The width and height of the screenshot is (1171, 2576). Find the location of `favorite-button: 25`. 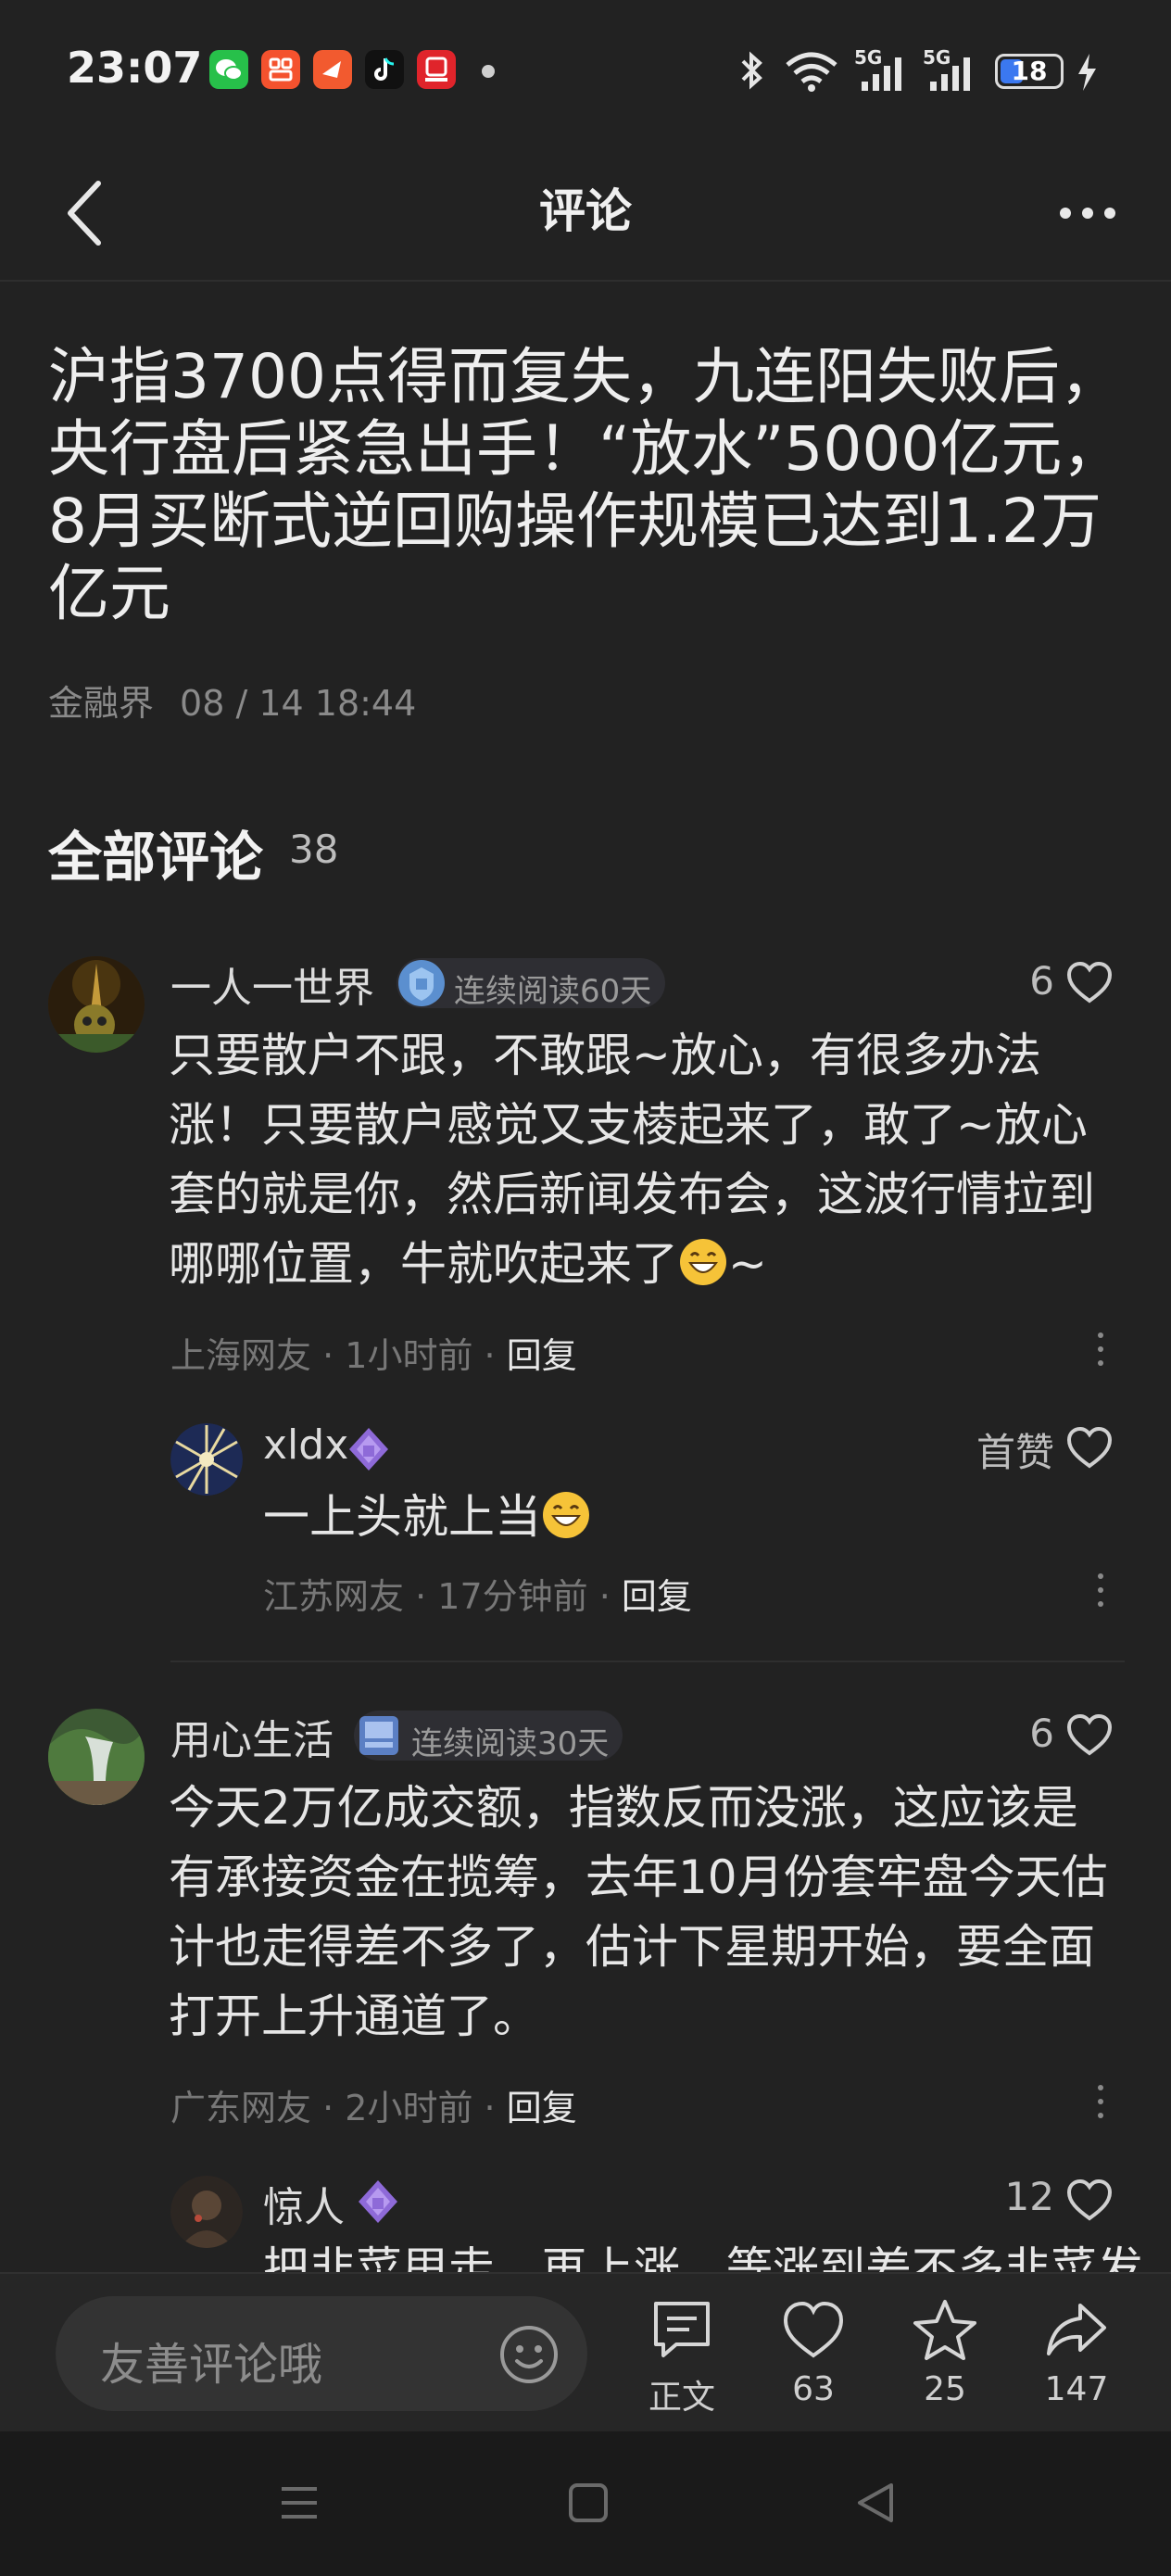

favorite-button: 25 is located at coordinates (945, 2358).